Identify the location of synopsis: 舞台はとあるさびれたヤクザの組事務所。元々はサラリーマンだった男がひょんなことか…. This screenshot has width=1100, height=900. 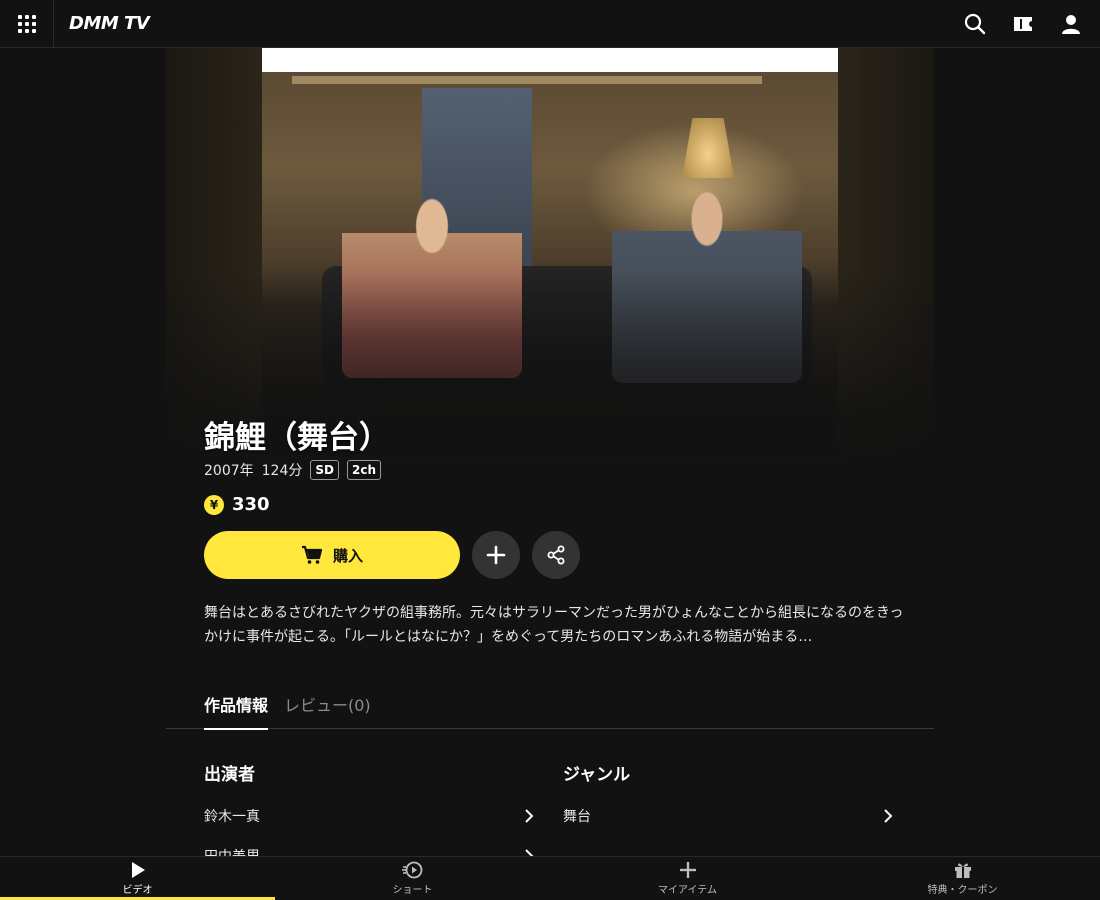
(554, 625).